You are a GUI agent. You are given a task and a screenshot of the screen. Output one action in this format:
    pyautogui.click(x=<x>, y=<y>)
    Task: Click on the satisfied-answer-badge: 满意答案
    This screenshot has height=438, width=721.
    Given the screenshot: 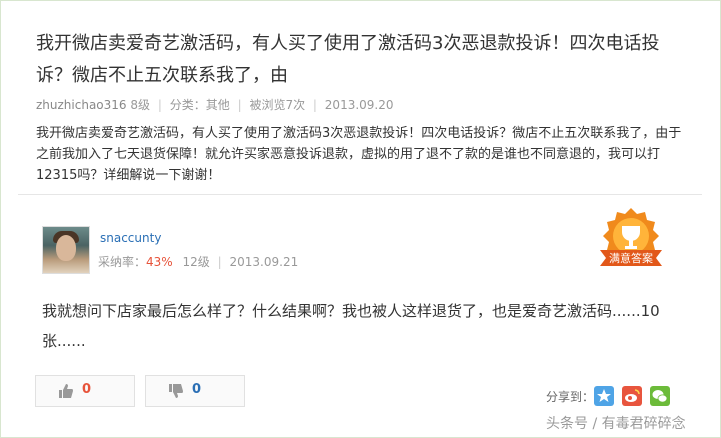 What is the action you would take?
    pyautogui.click(x=631, y=243)
    